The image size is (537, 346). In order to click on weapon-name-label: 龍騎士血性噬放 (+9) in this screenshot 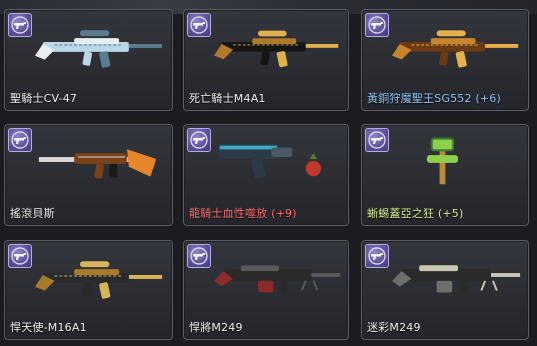, I will do `click(243, 213)`.